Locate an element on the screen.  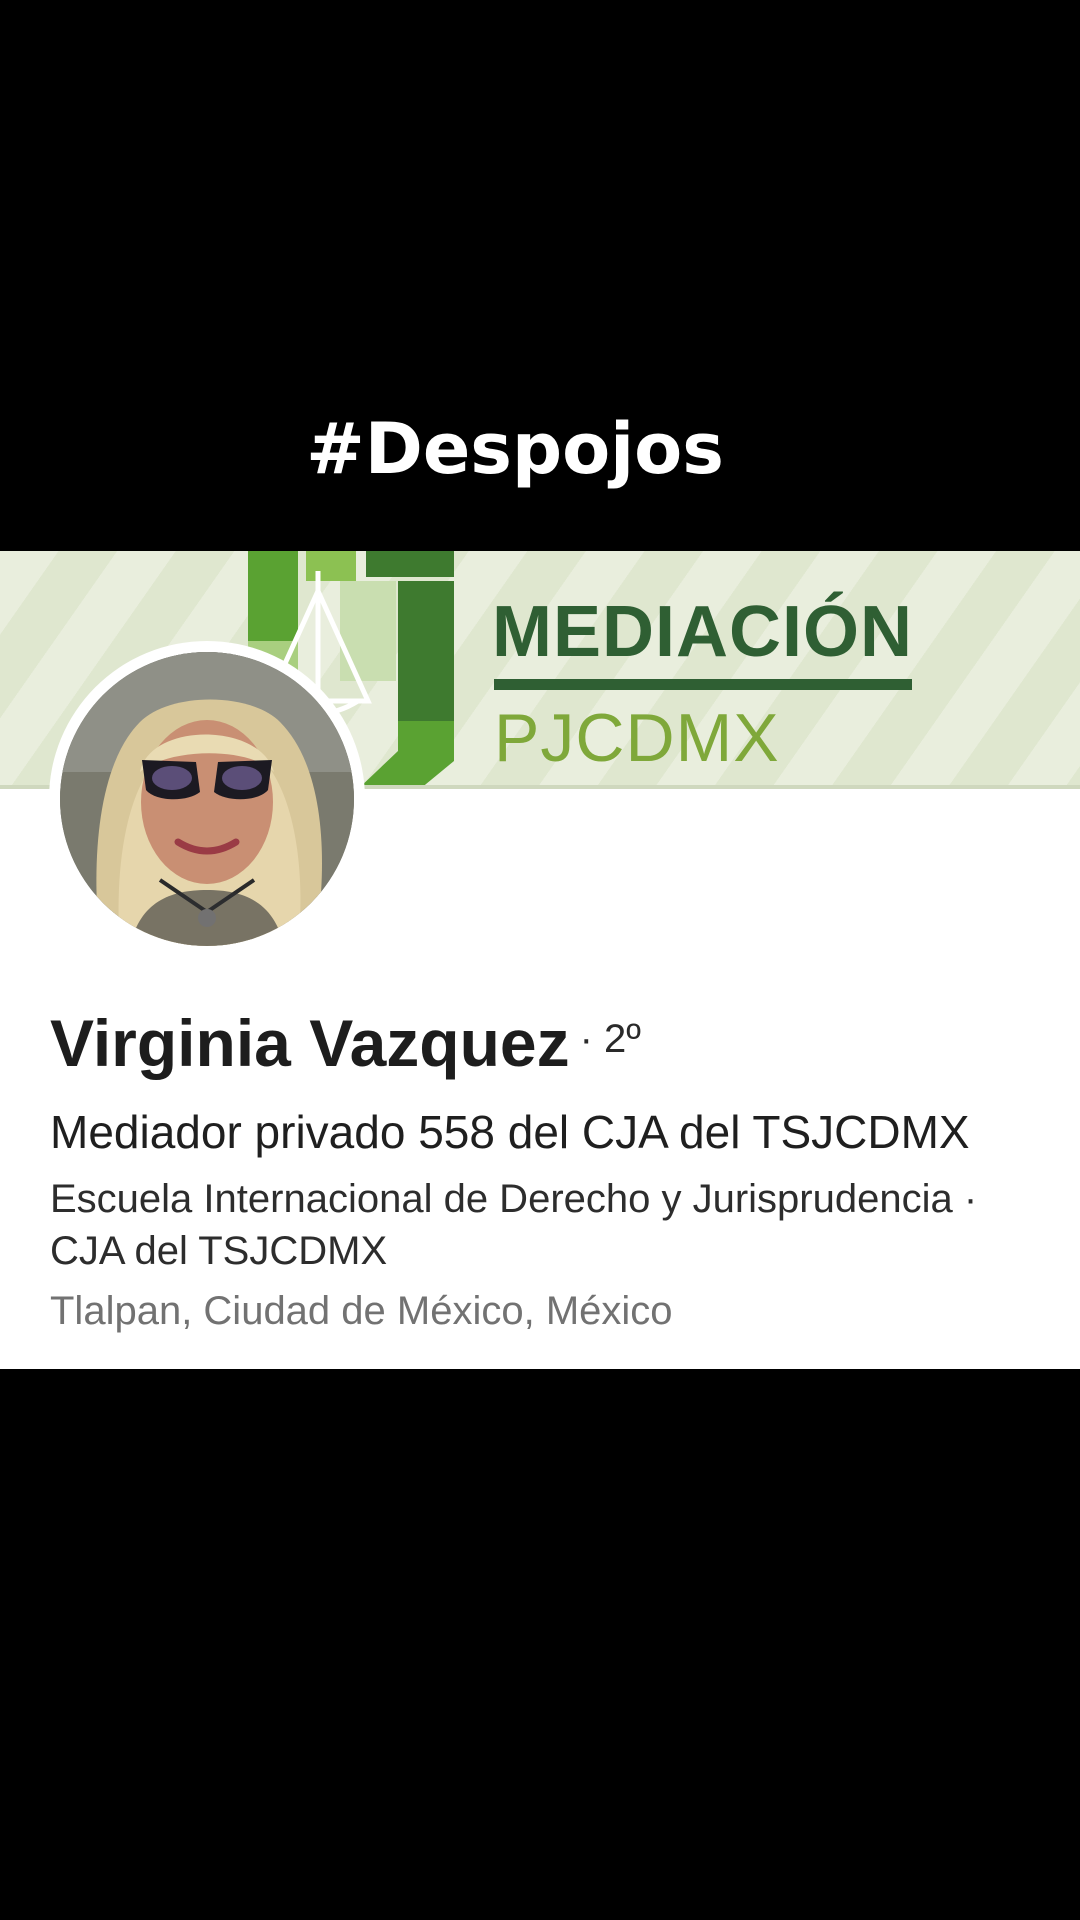
avatar is located at coordinates (207, 799).